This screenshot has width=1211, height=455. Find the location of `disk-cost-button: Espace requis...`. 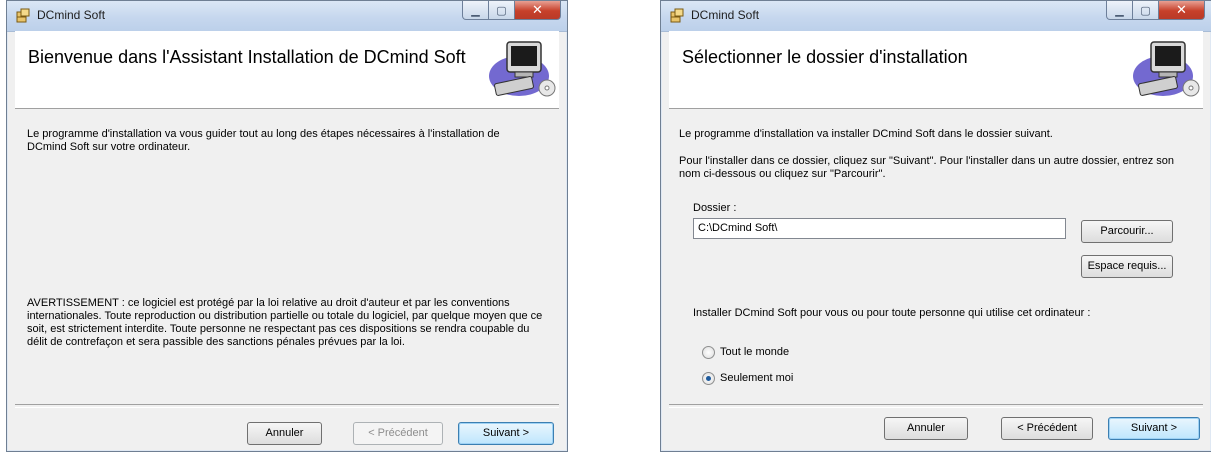

disk-cost-button: Espace requis... is located at coordinates (1127, 266).